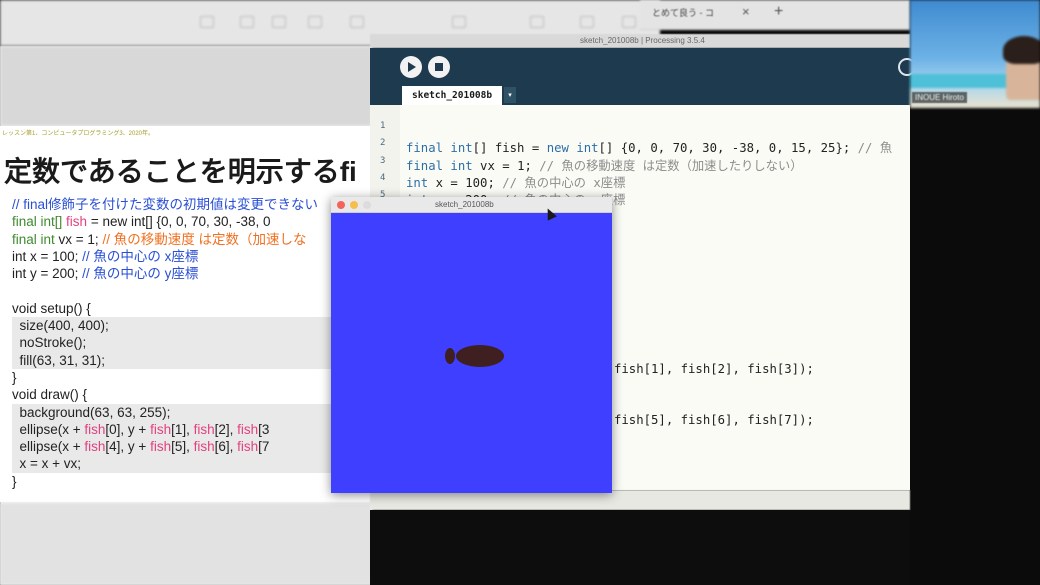 The image size is (1040, 585). What do you see at coordinates (640, 500) in the screenshot?
I see `ide-console` at bounding box center [640, 500].